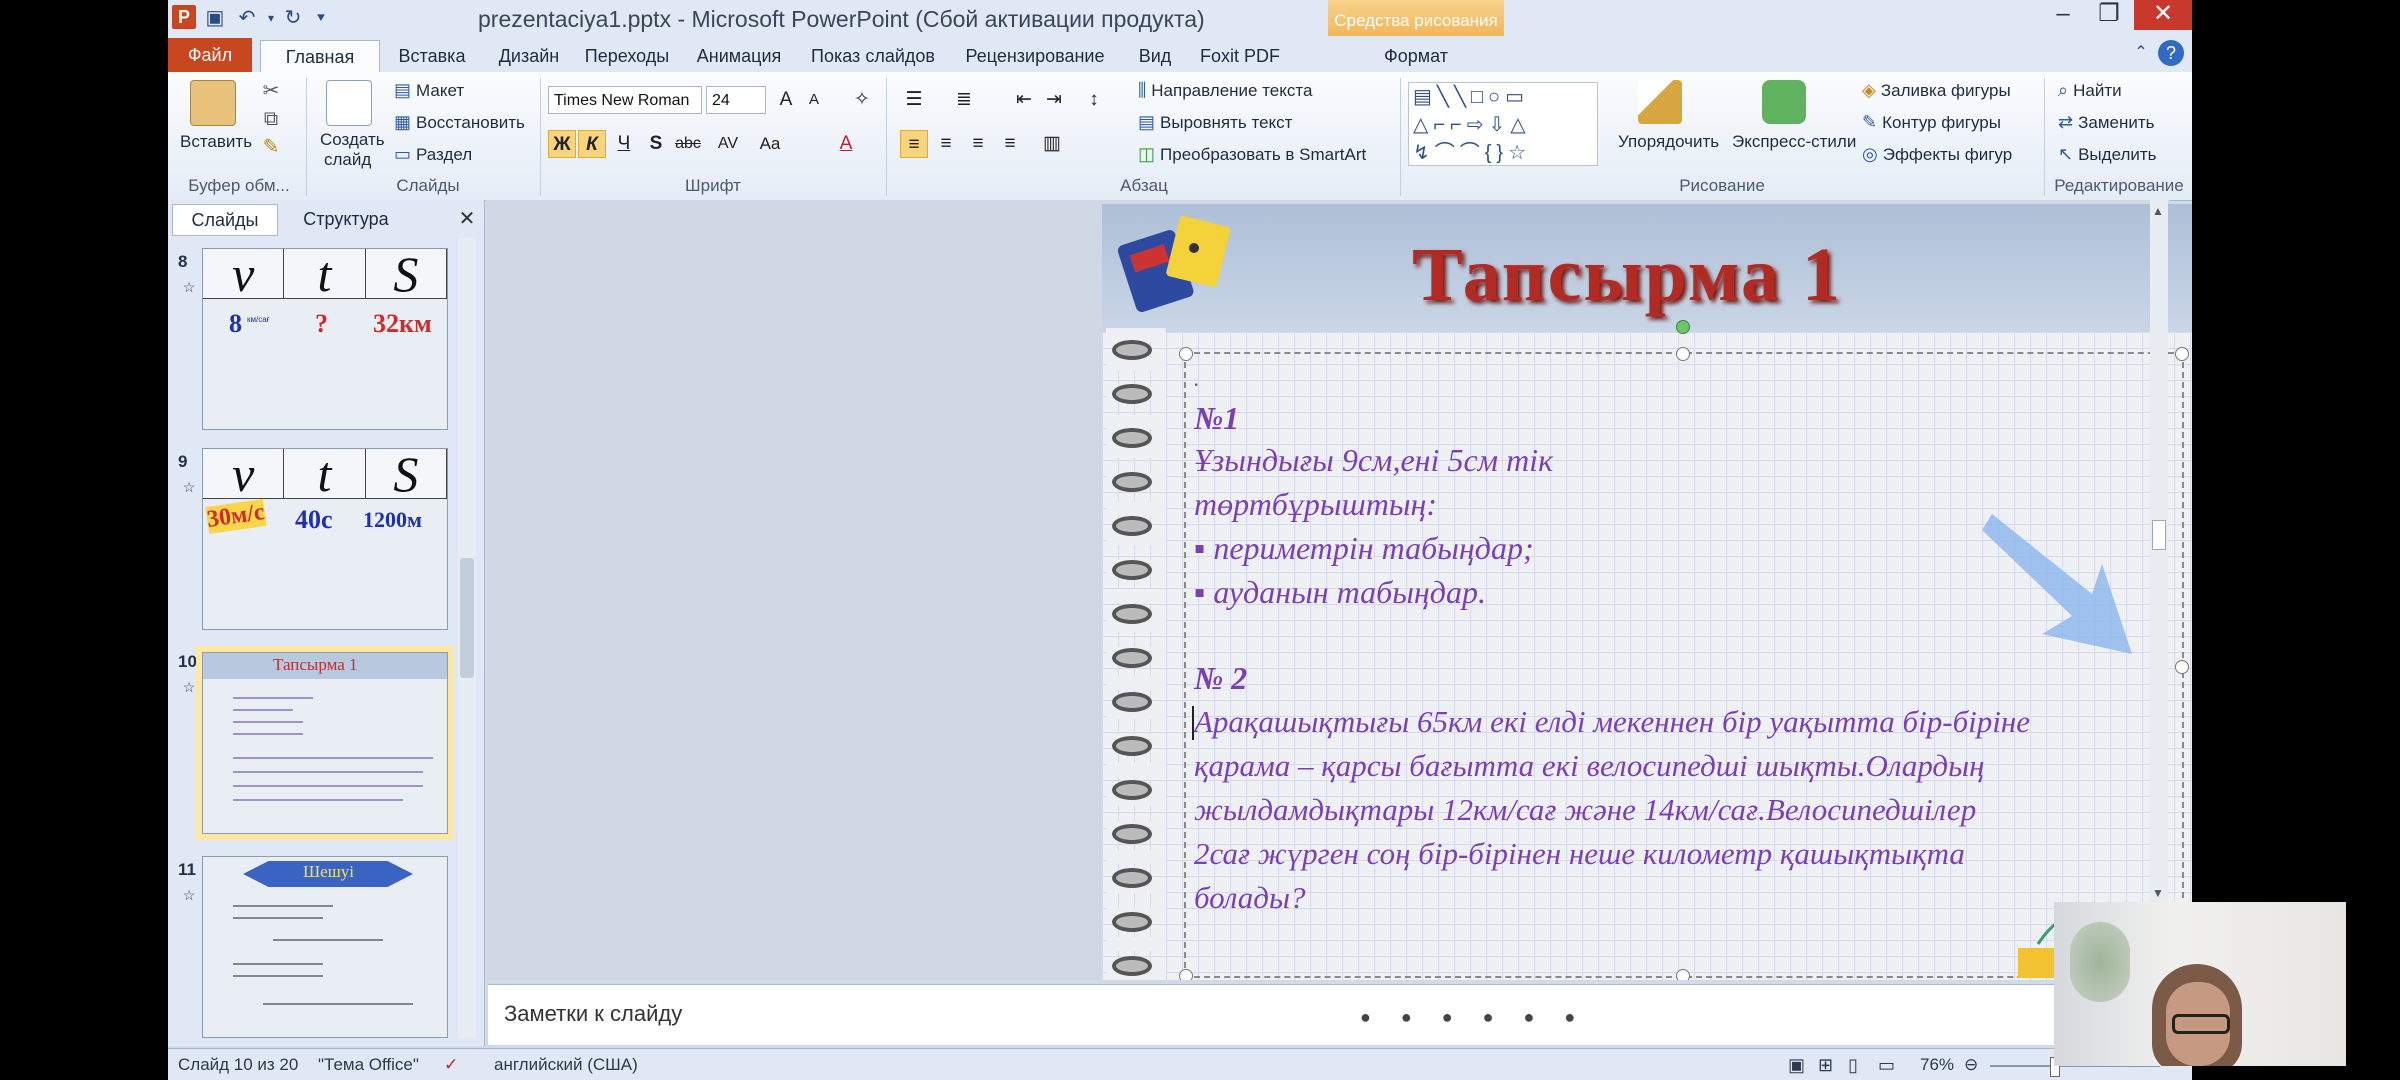  Describe the element at coordinates (325, 947) in the screenshot. I see `slide-thumbnail: Шешуі` at that location.